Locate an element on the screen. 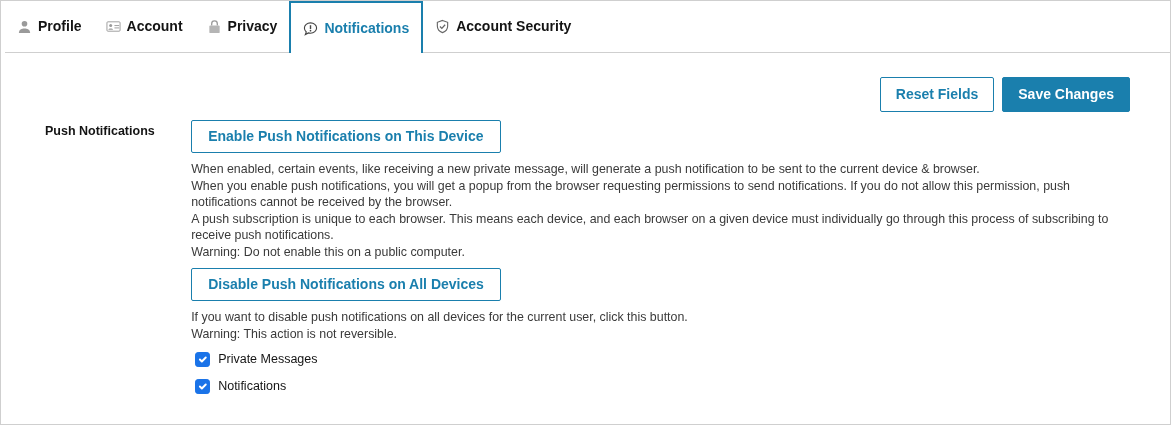  save-button: Save Changes is located at coordinates (1066, 94).